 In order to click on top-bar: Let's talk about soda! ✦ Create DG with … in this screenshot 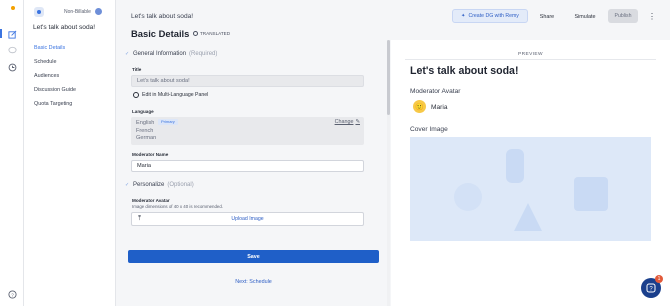, I will do `click(393, 16)`.